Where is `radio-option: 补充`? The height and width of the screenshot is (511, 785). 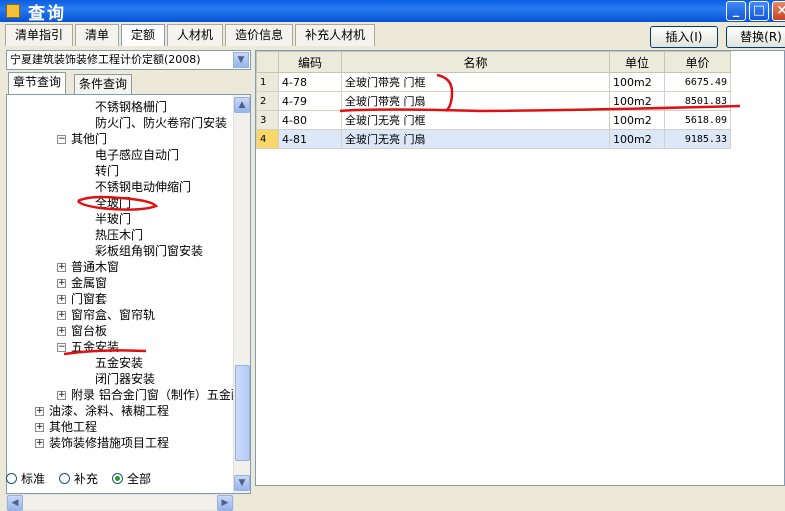 radio-option: 补充 is located at coordinates (78, 479).